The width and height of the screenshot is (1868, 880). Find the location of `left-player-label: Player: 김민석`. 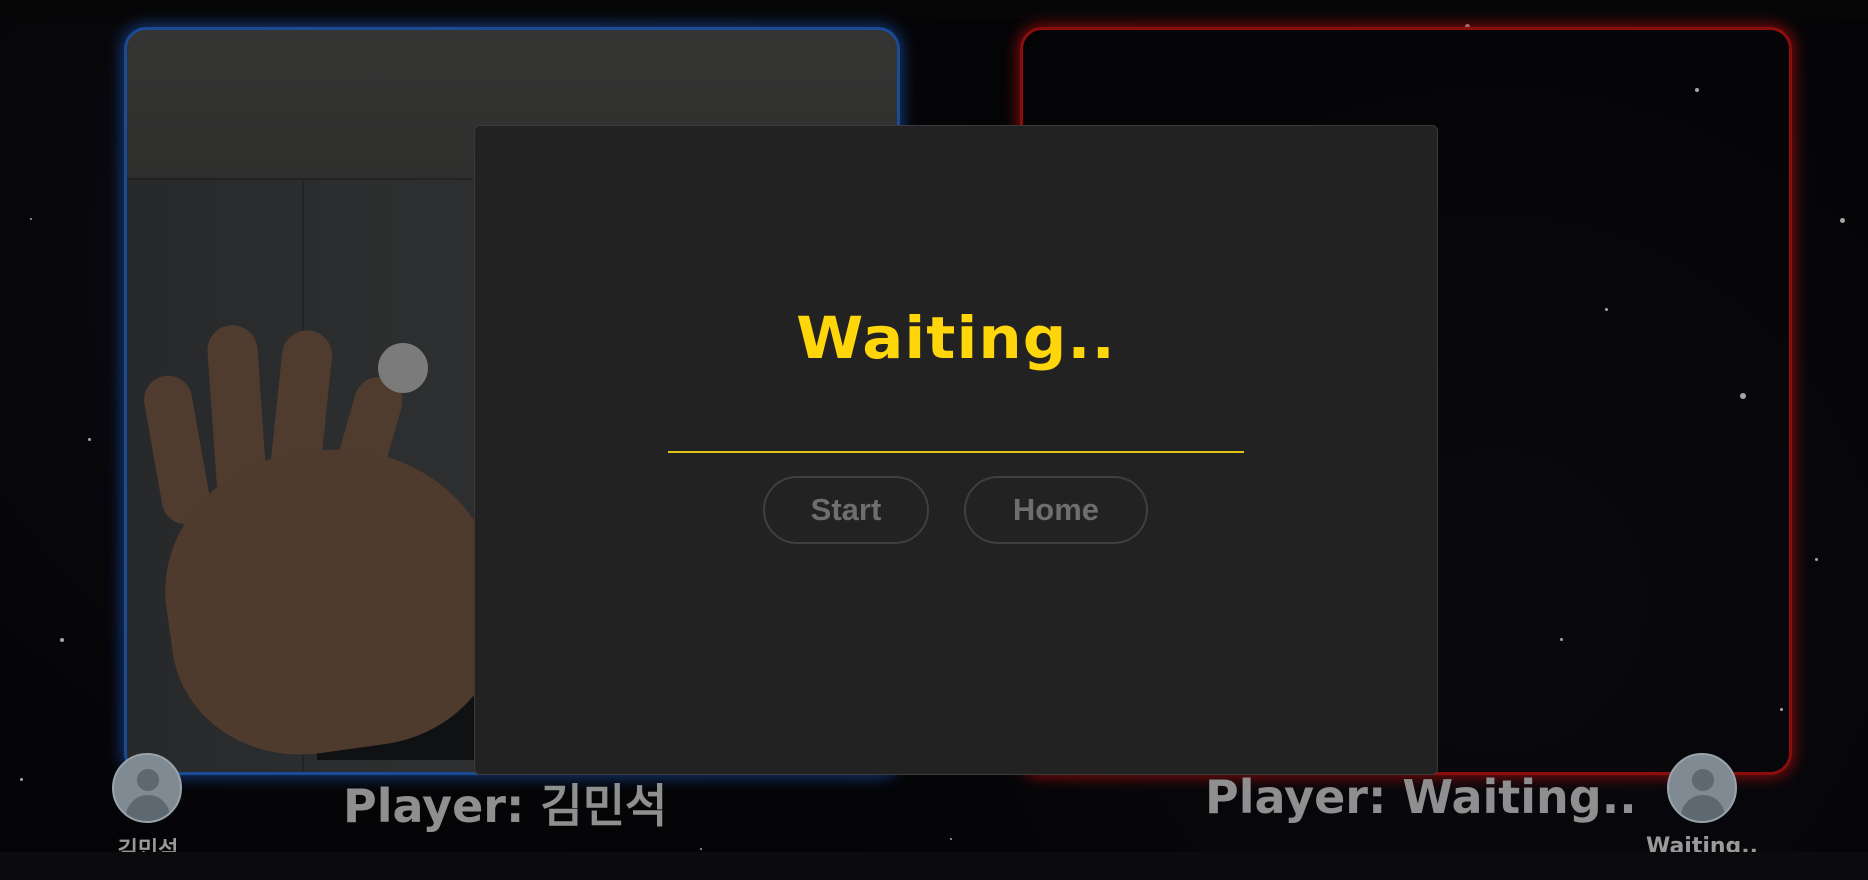

left-player-label: Player: 김민석 is located at coordinates (505, 806).